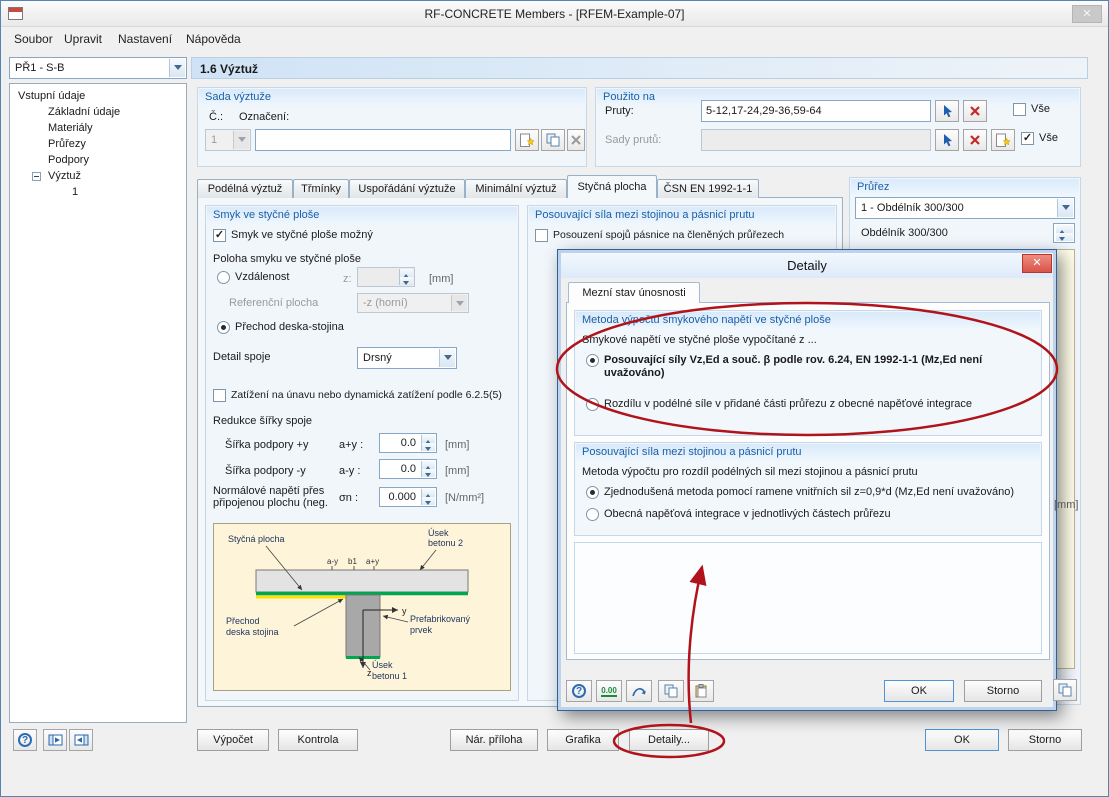 This screenshot has width=1109, height=797. Describe the element at coordinates (407, 188) in the screenshot. I see `tab-usporadani-vyztuze: Uspořádání výztuže` at that location.